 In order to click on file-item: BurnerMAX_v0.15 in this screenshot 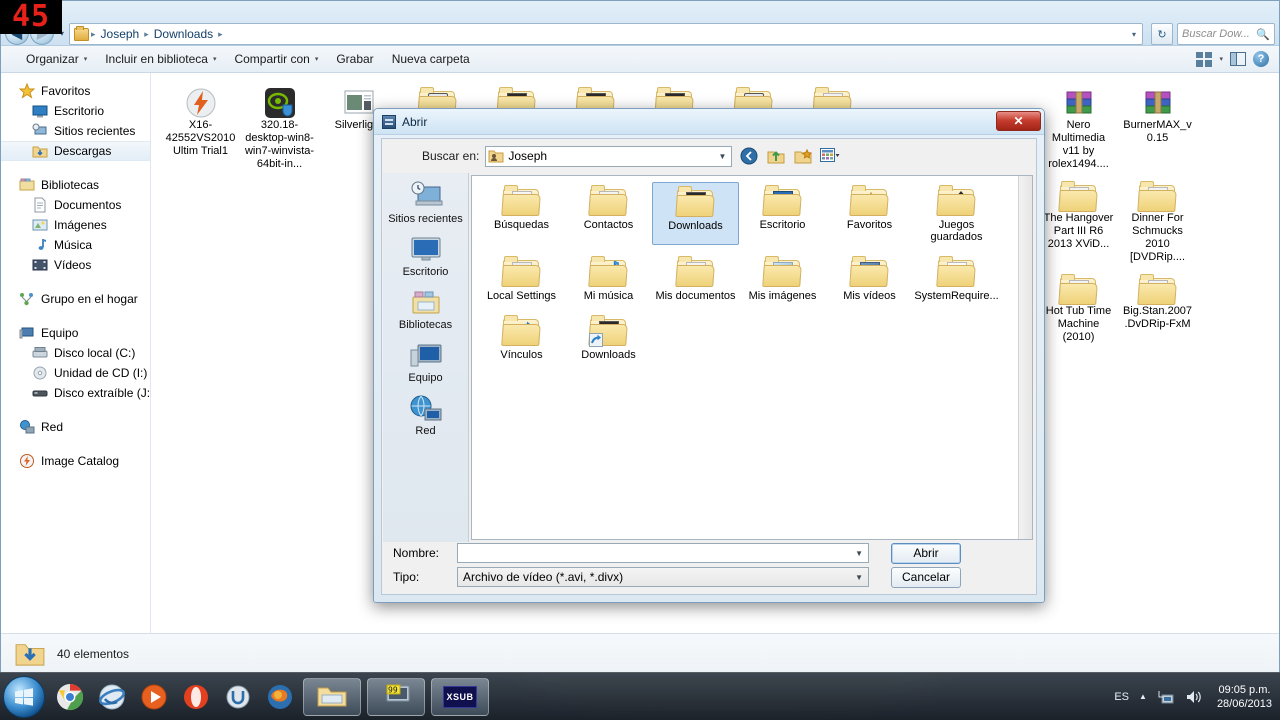, I will do `click(1157, 127)`.